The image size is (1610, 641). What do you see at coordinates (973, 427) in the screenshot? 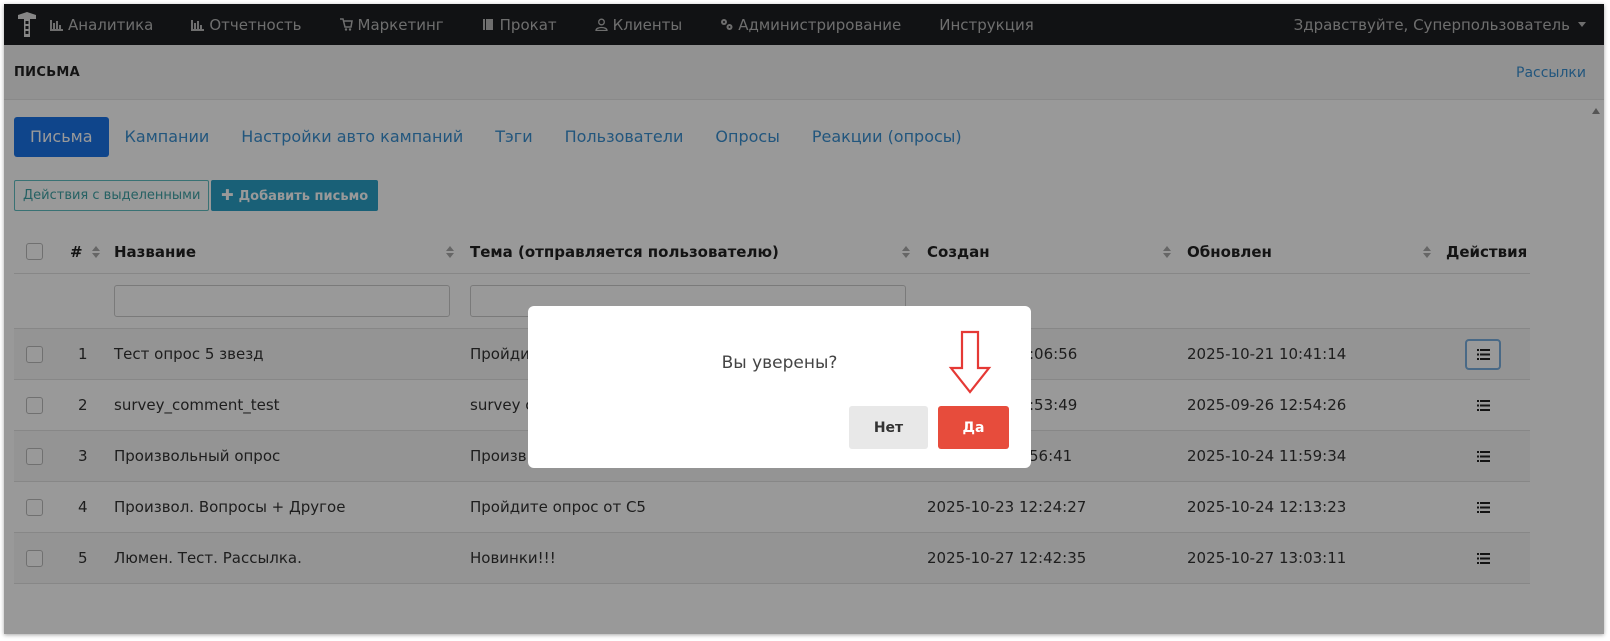
I see `yes-button: Да` at bounding box center [973, 427].